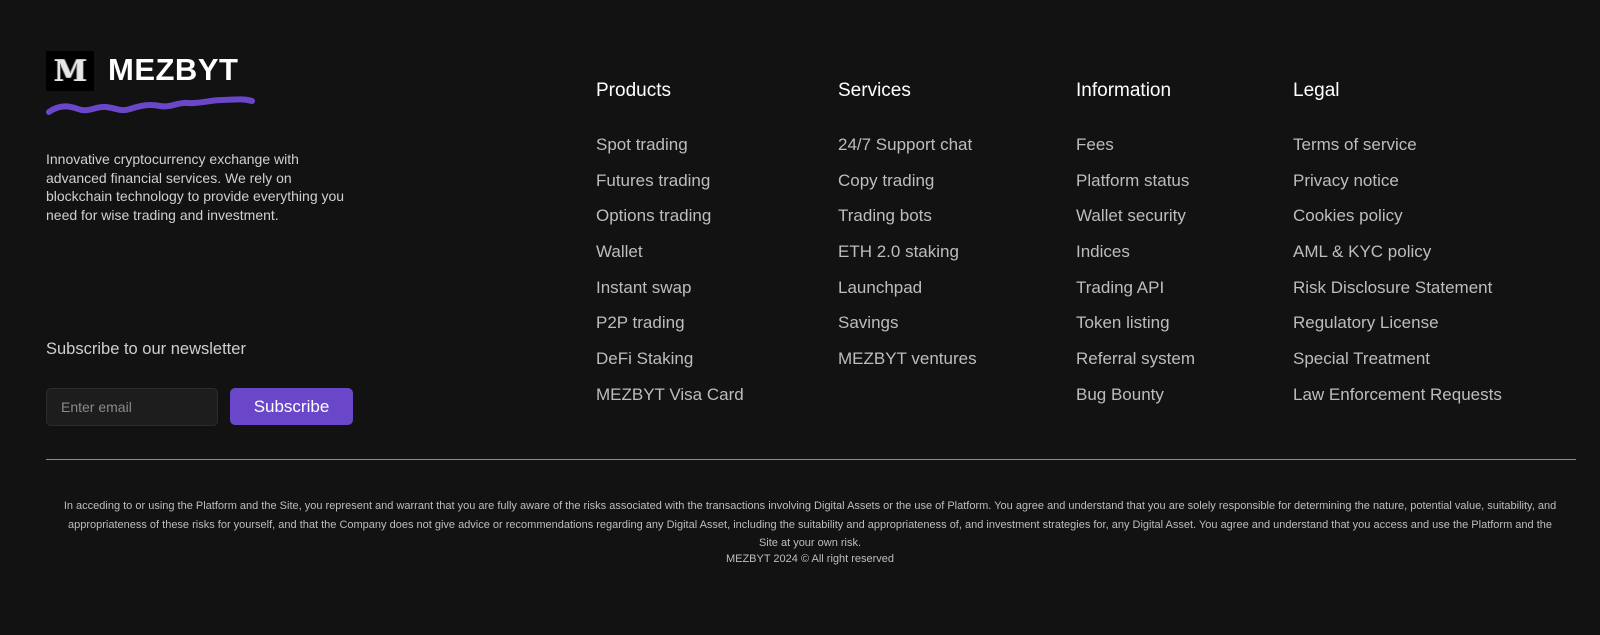 This screenshot has width=1600, height=635. Describe the element at coordinates (150, 105) in the screenshot. I see `brand-underline-squiggle` at that location.